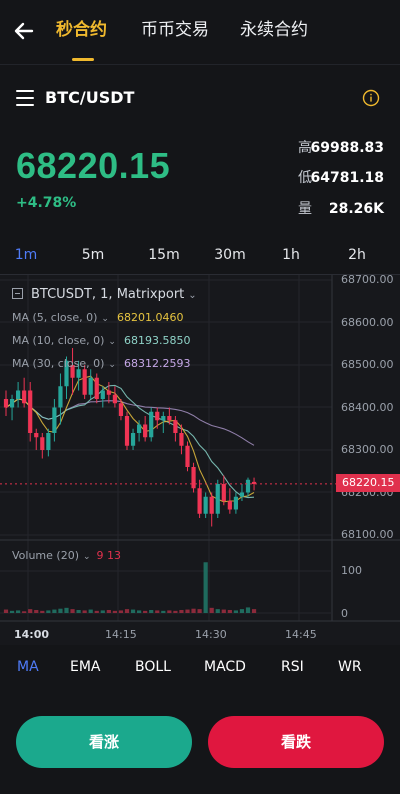 The width and height of the screenshot is (400, 794). Describe the element at coordinates (347, 148) in the screenshot. I see `stat-high-value: 69988.83` at that location.